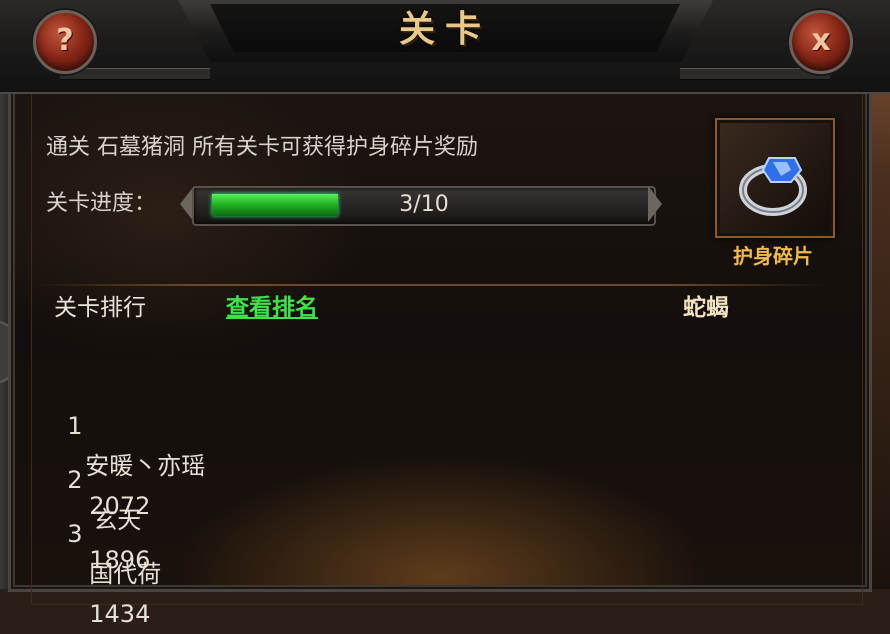 The image size is (890, 634). I want to click on dialog-title: 关卡, so click(444, 29).